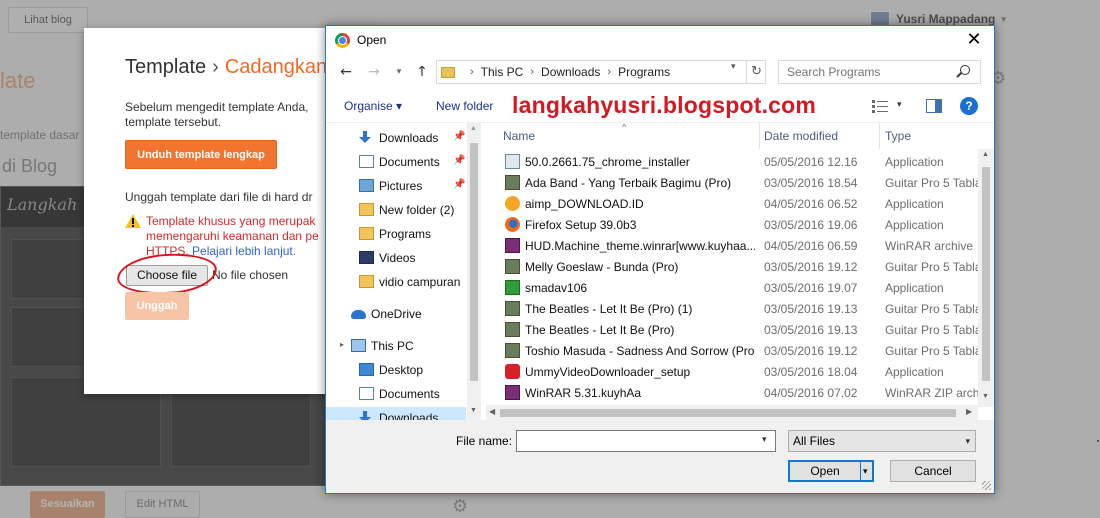  What do you see at coordinates (464, 106) in the screenshot?
I see `new-folder-button: New folder` at bounding box center [464, 106].